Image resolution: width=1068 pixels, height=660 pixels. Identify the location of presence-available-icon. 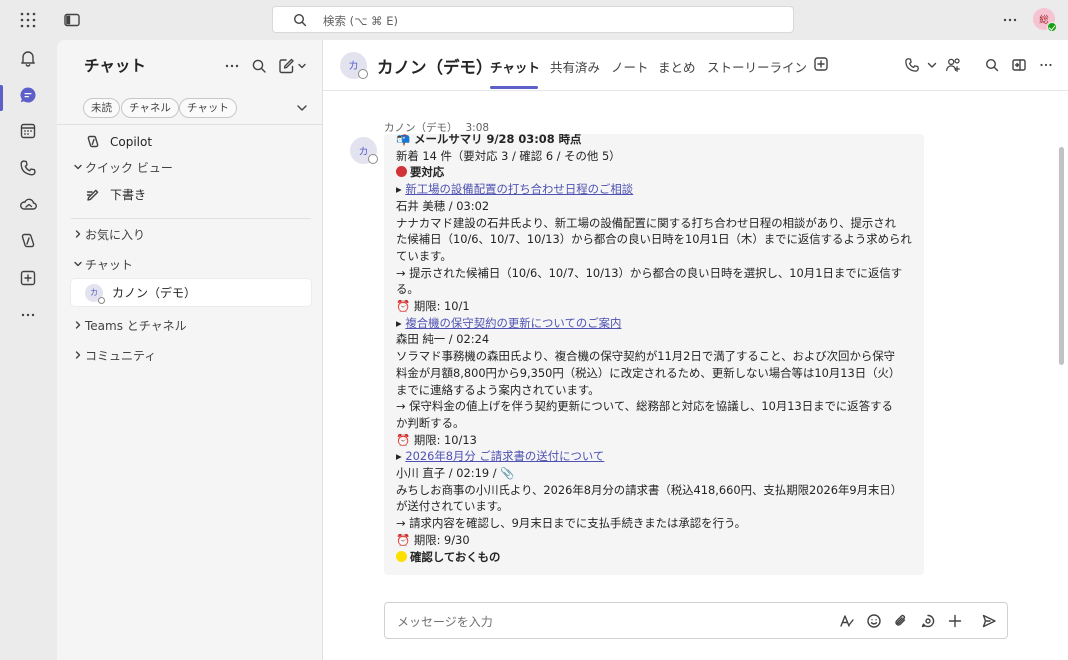
(1052, 27).